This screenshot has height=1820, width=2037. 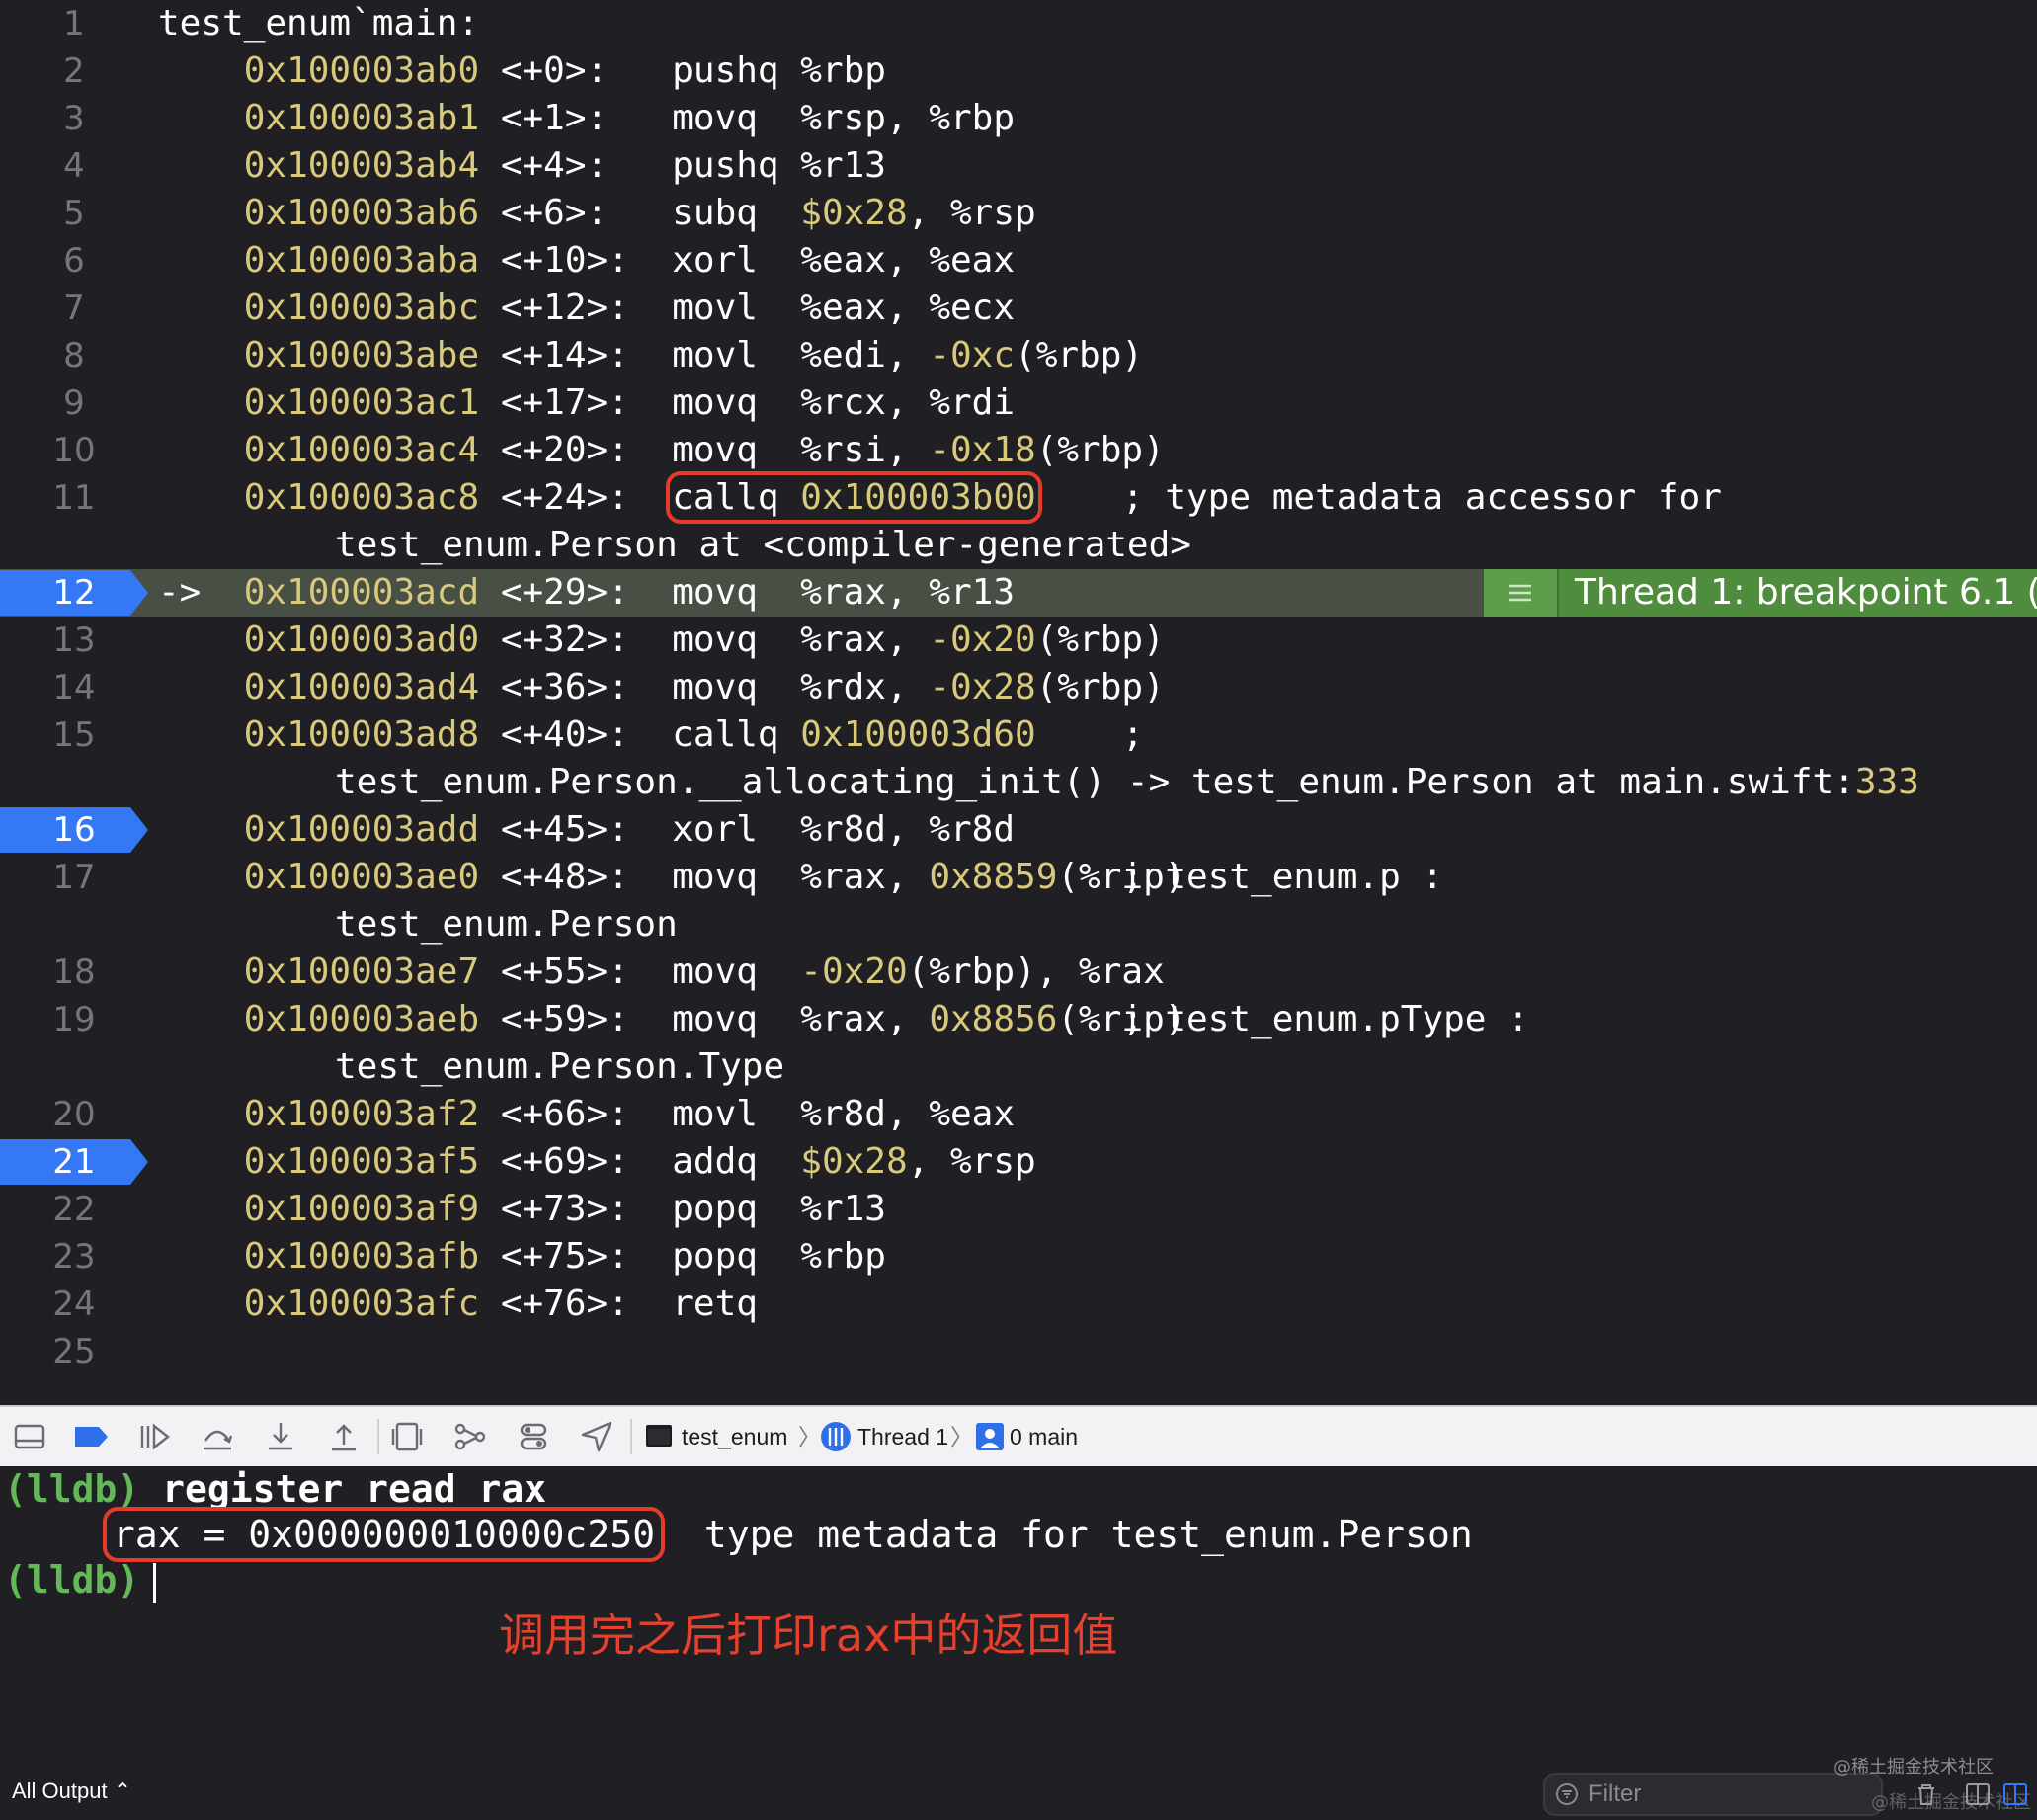 I want to click on line-number: 24, so click(x=74, y=1304).